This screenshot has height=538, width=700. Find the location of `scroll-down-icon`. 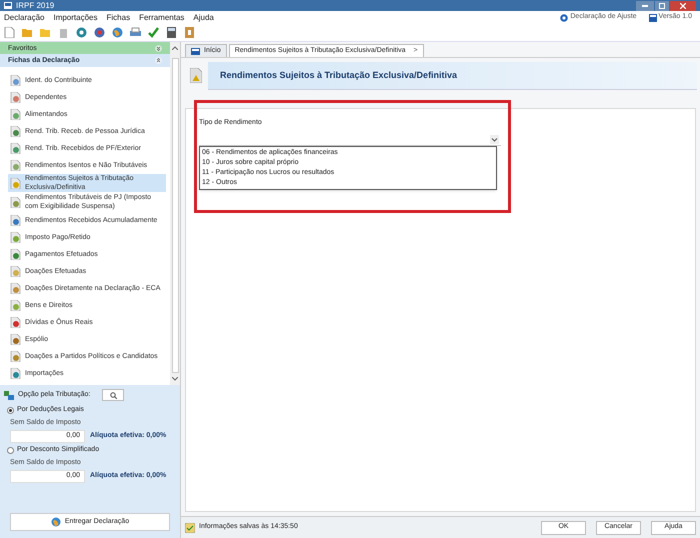

scroll-down-icon is located at coordinates (175, 379).